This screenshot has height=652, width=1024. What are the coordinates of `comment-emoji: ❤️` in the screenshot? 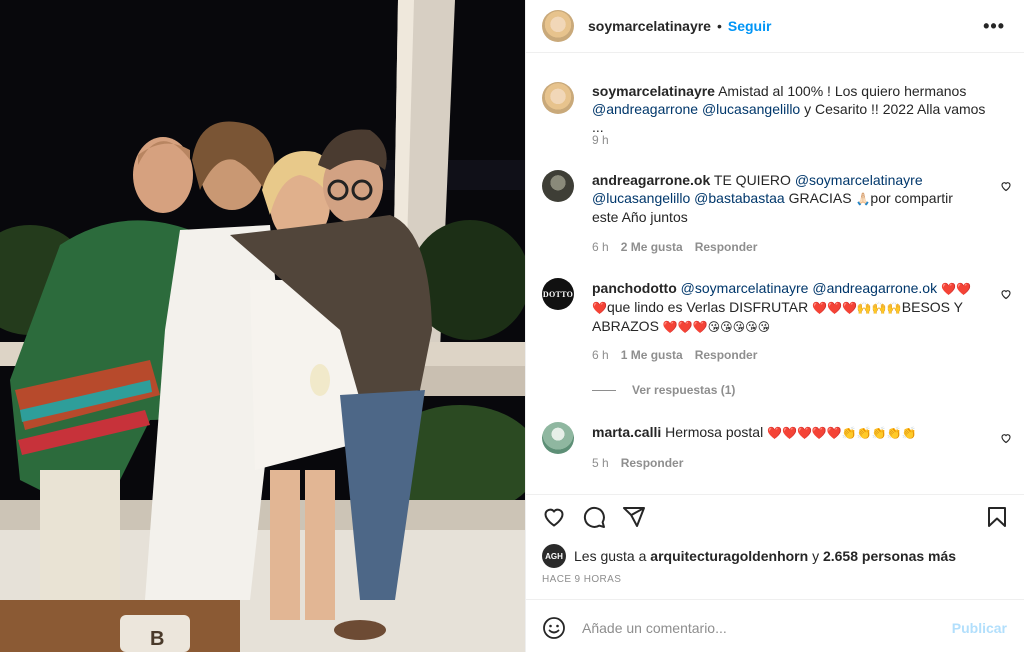 It's located at (599, 308).